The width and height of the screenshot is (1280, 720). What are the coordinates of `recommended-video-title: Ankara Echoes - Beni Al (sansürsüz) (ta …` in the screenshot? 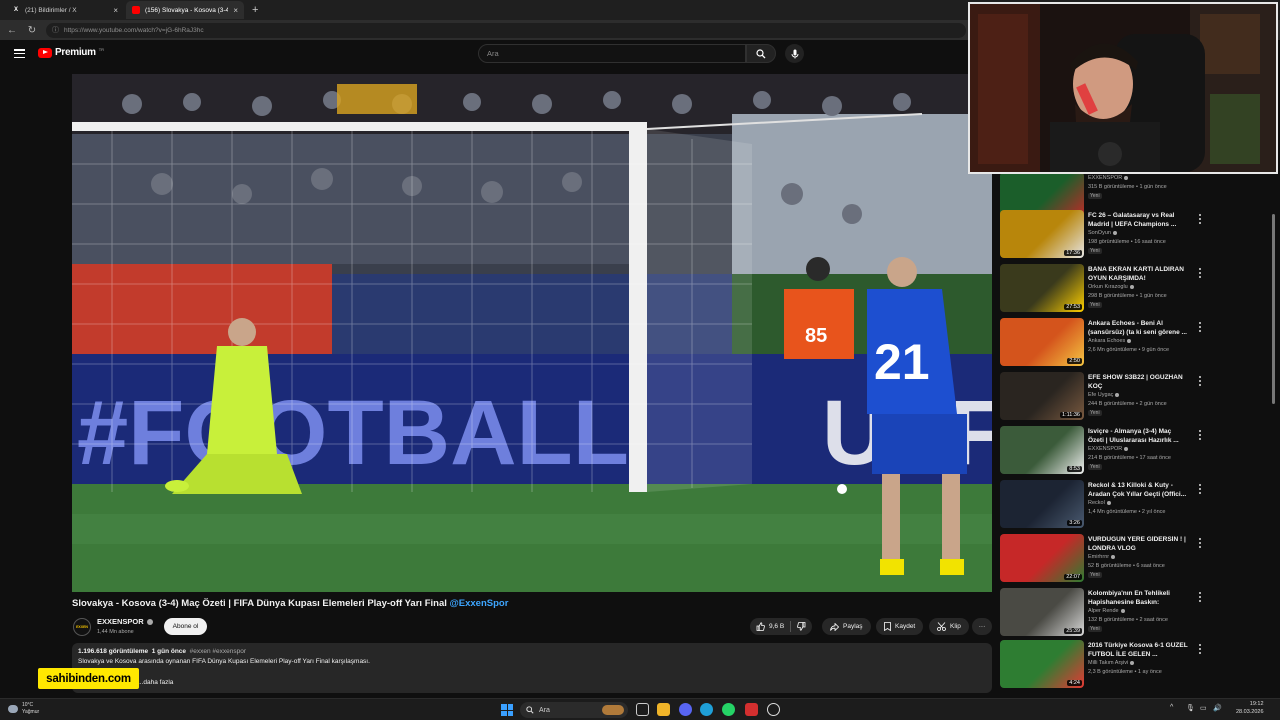 It's located at (1138, 328).